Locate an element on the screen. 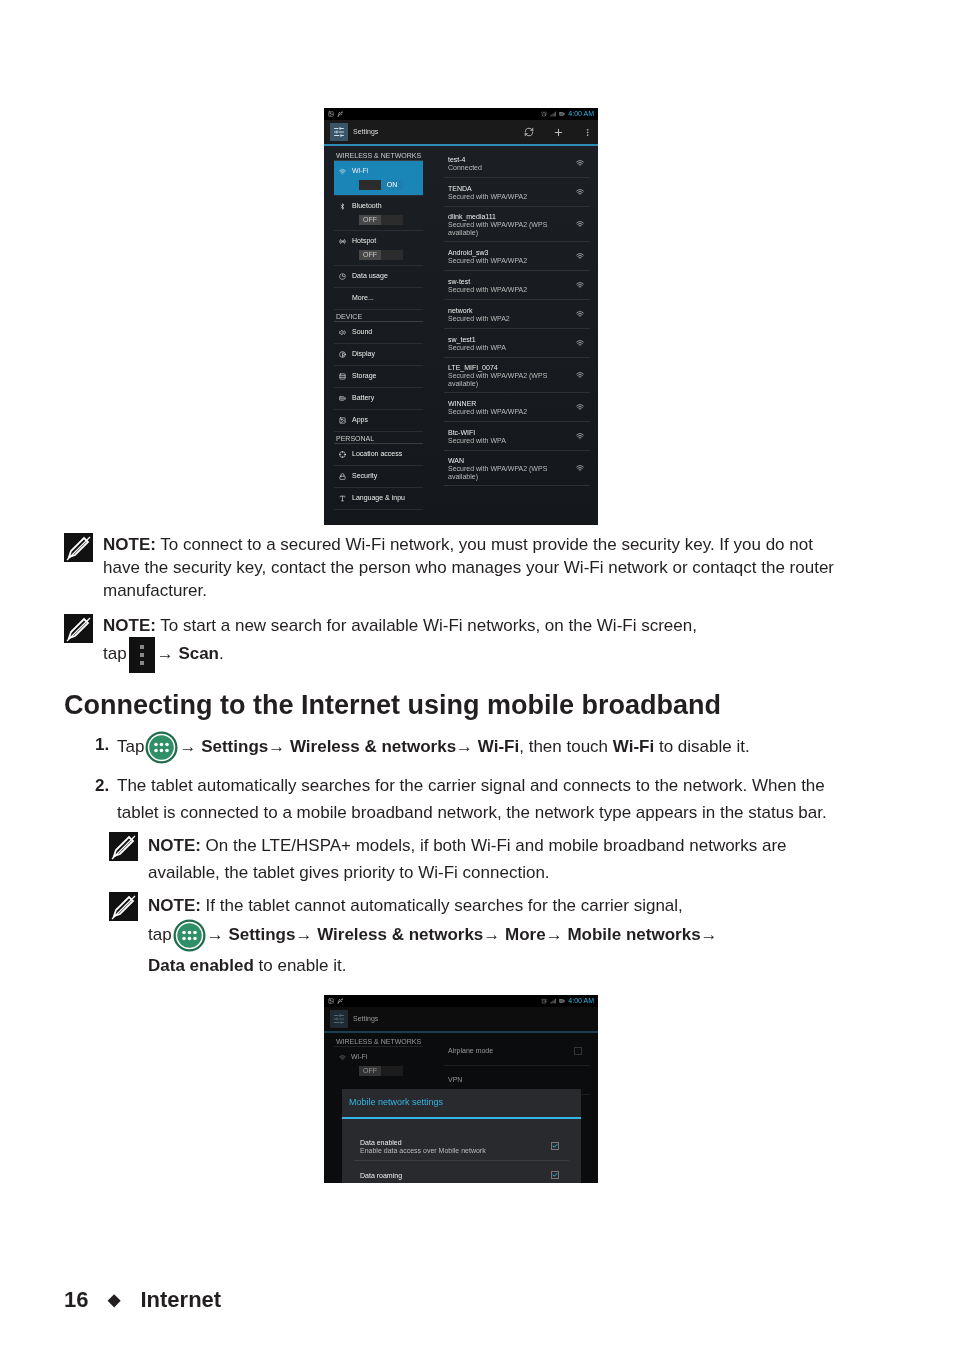 The image size is (954, 1354). contrast-icon is located at coordinates (342, 354).